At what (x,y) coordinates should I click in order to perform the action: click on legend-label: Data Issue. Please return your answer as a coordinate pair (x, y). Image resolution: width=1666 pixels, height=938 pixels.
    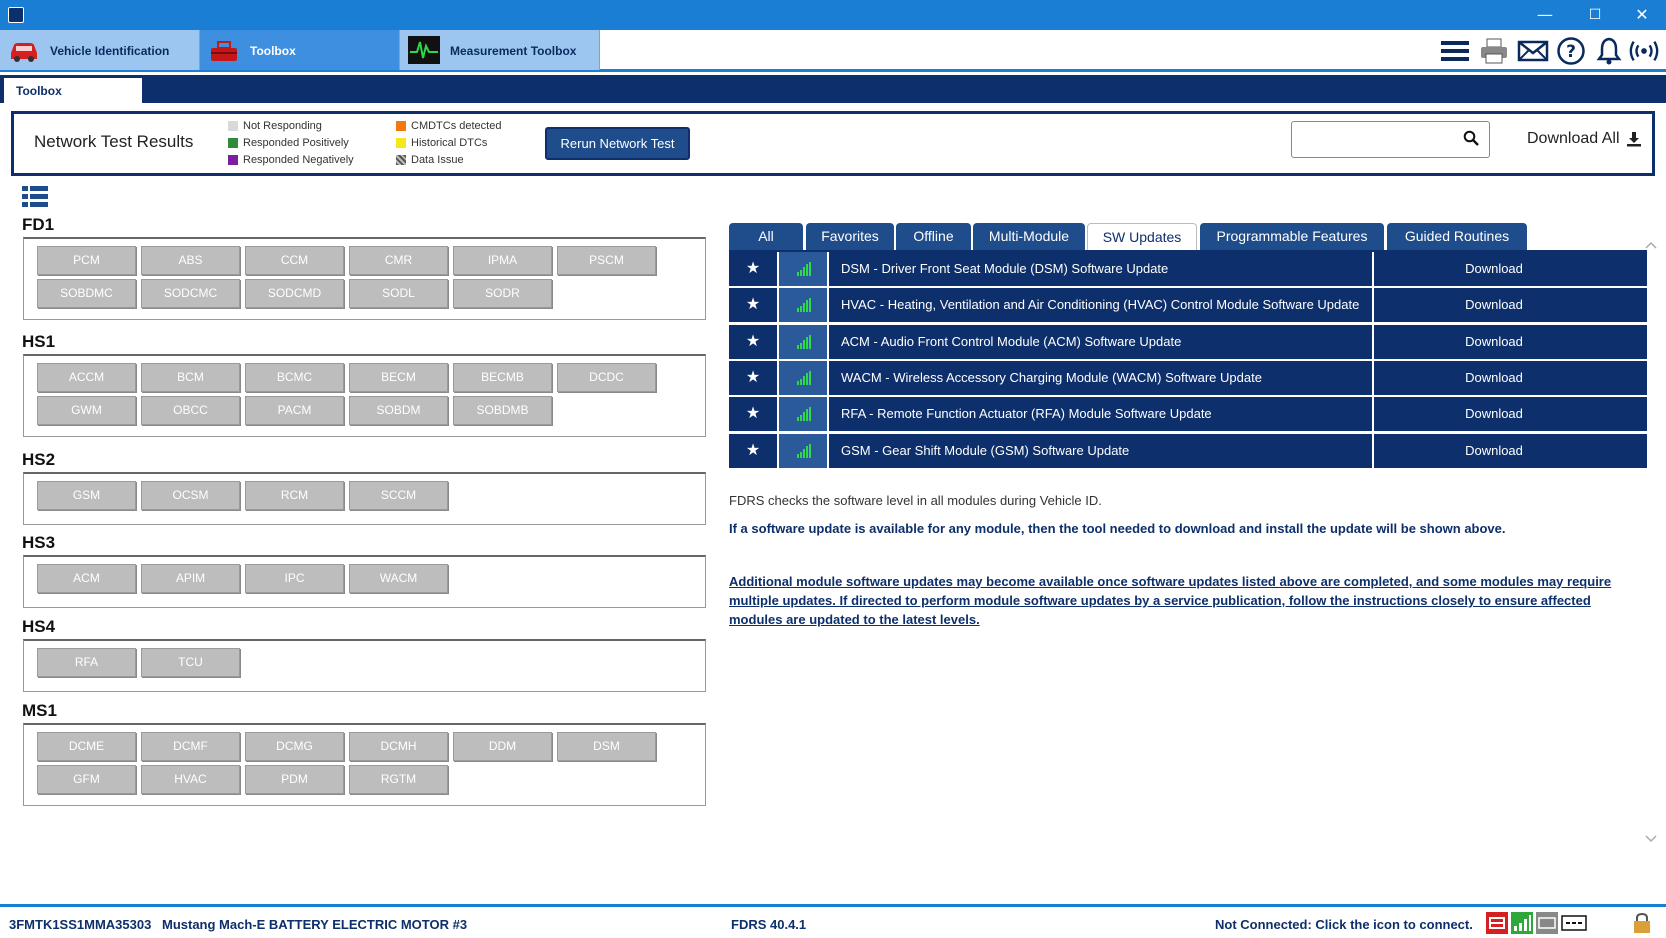
    Looking at the image, I should click on (437, 160).